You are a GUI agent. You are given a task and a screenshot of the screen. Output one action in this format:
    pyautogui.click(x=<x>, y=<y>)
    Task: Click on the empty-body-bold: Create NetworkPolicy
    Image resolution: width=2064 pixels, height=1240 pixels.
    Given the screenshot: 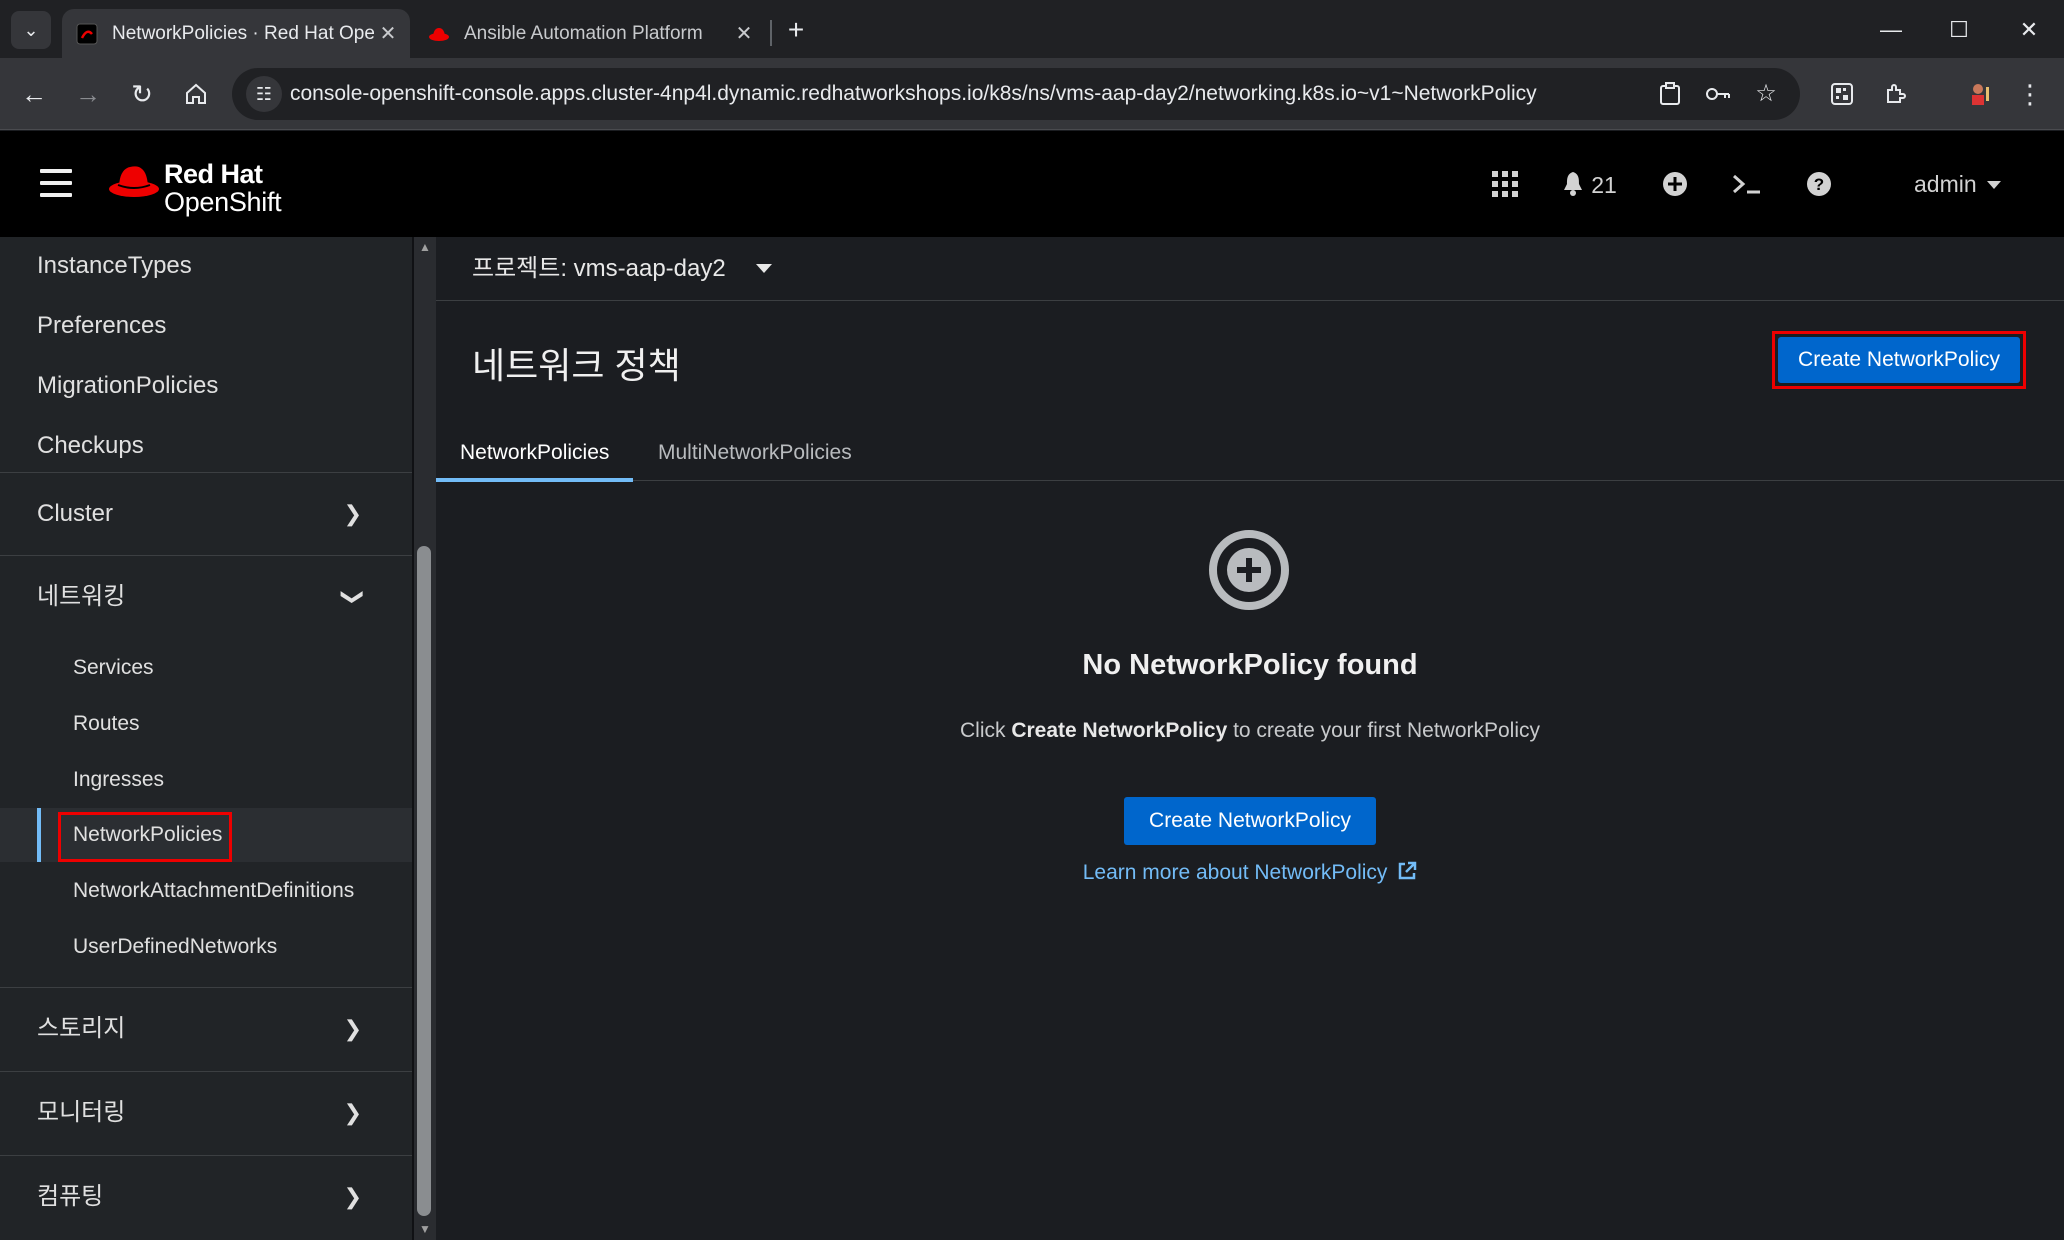 What is the action you would take?
    pyautogui.click(x=1119, y=730)
    